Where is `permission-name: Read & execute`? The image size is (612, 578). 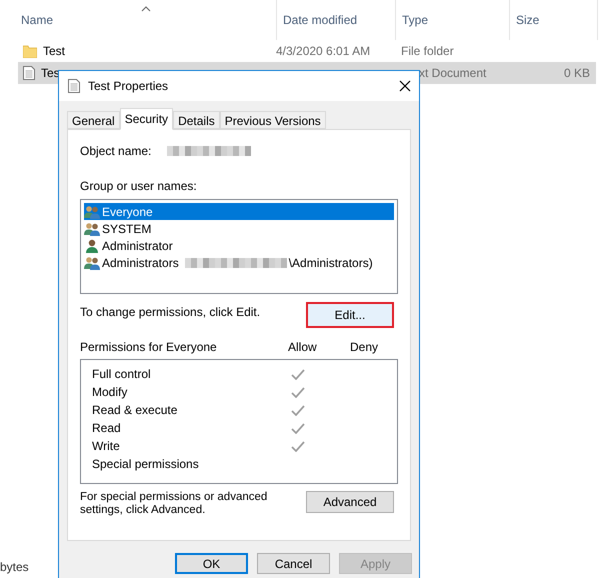 permission-name: Read & execute is located at coordinates (134, 410).